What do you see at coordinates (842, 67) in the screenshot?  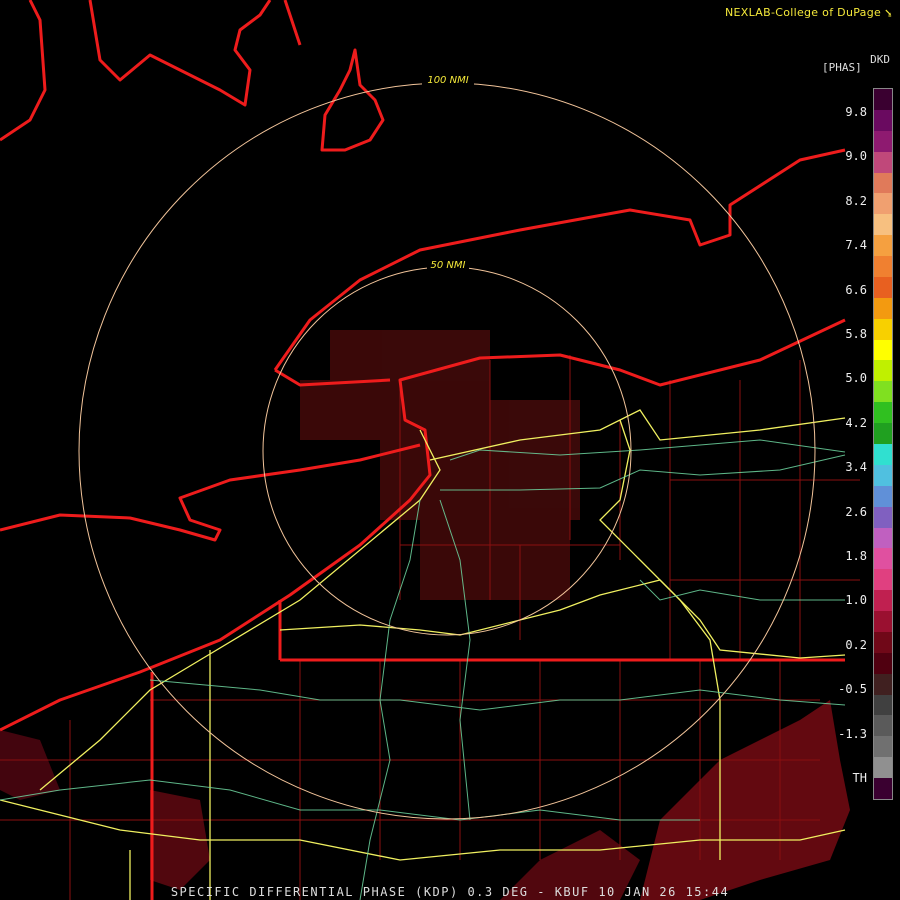 I see `legend-units: [PHAS]` at bounding box center [842, 67].